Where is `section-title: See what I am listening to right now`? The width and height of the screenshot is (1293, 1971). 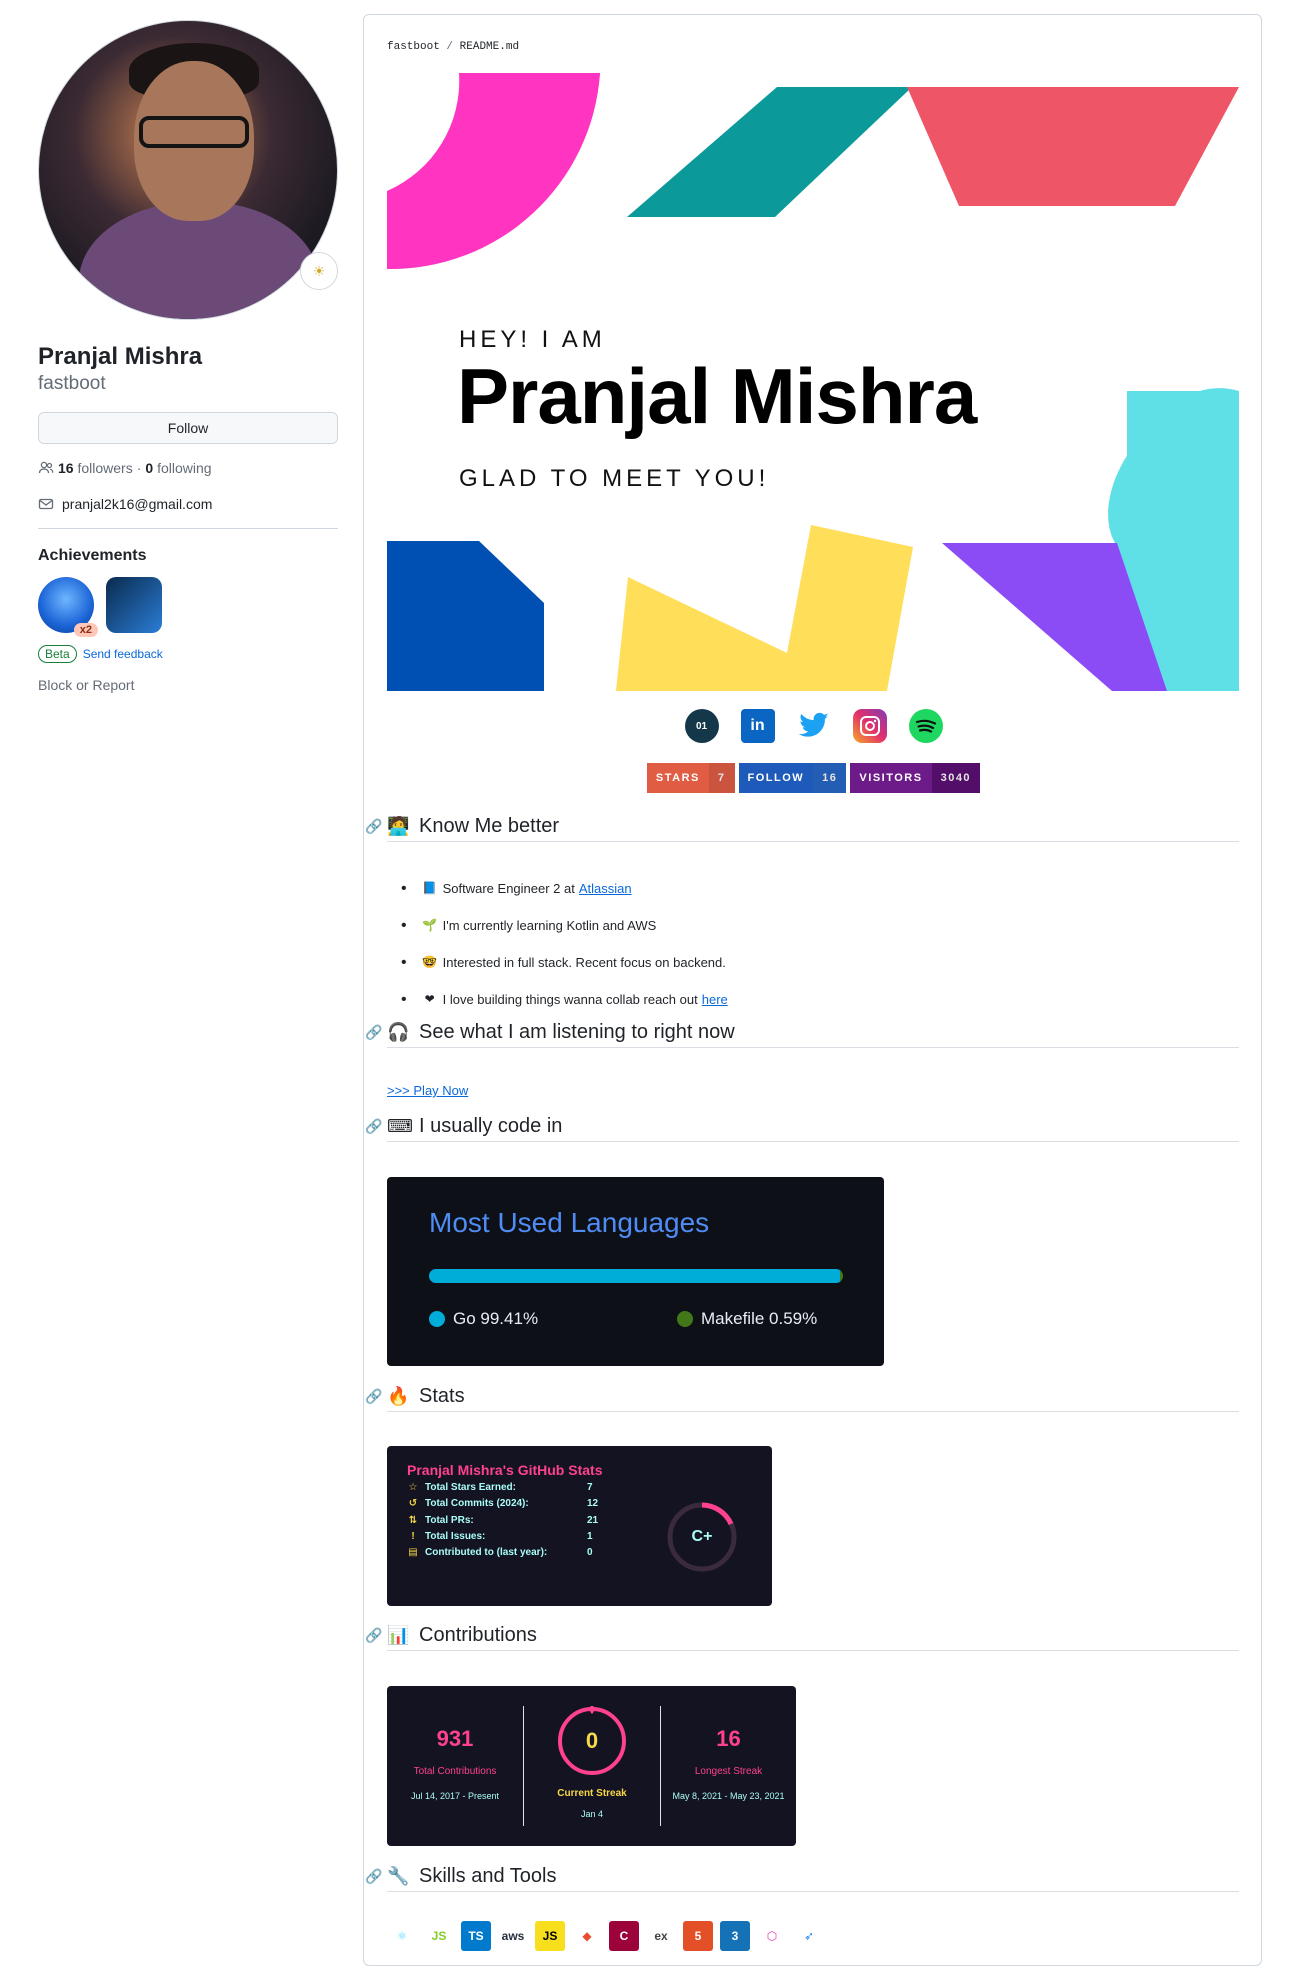
section-title: See what I am listening to right now is located at coordinates (577, 1032).